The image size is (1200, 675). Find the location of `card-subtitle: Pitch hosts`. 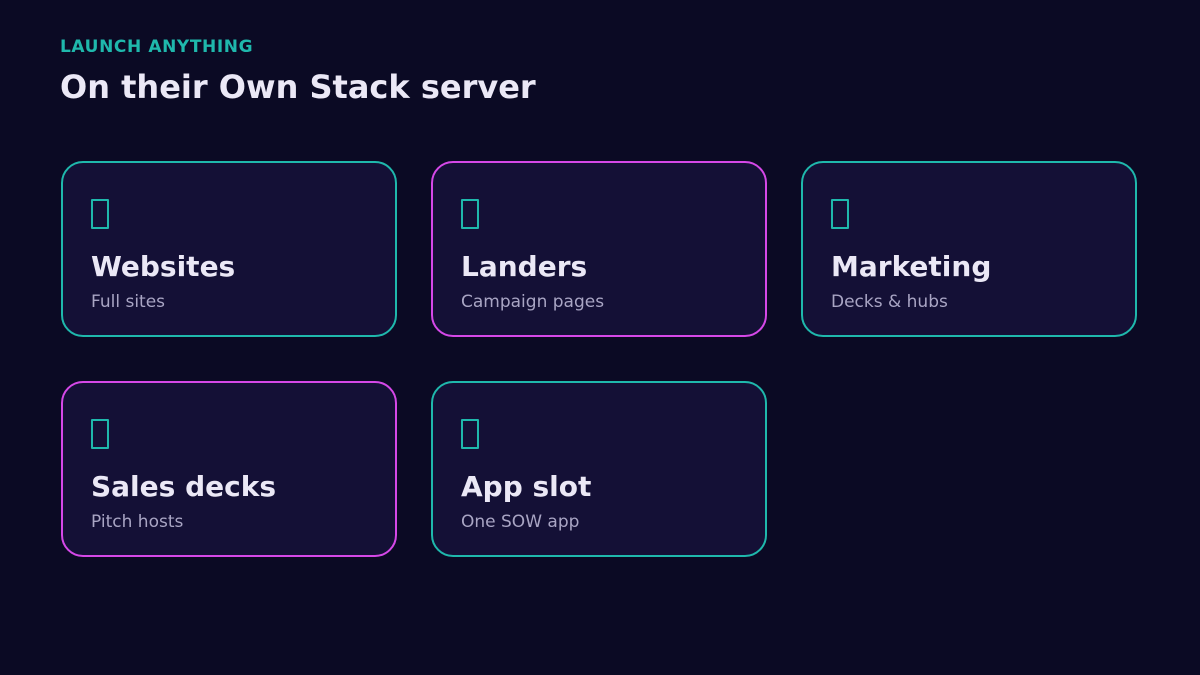

card-subtitle: Pitch hosts is located at coordinates (137, 522).